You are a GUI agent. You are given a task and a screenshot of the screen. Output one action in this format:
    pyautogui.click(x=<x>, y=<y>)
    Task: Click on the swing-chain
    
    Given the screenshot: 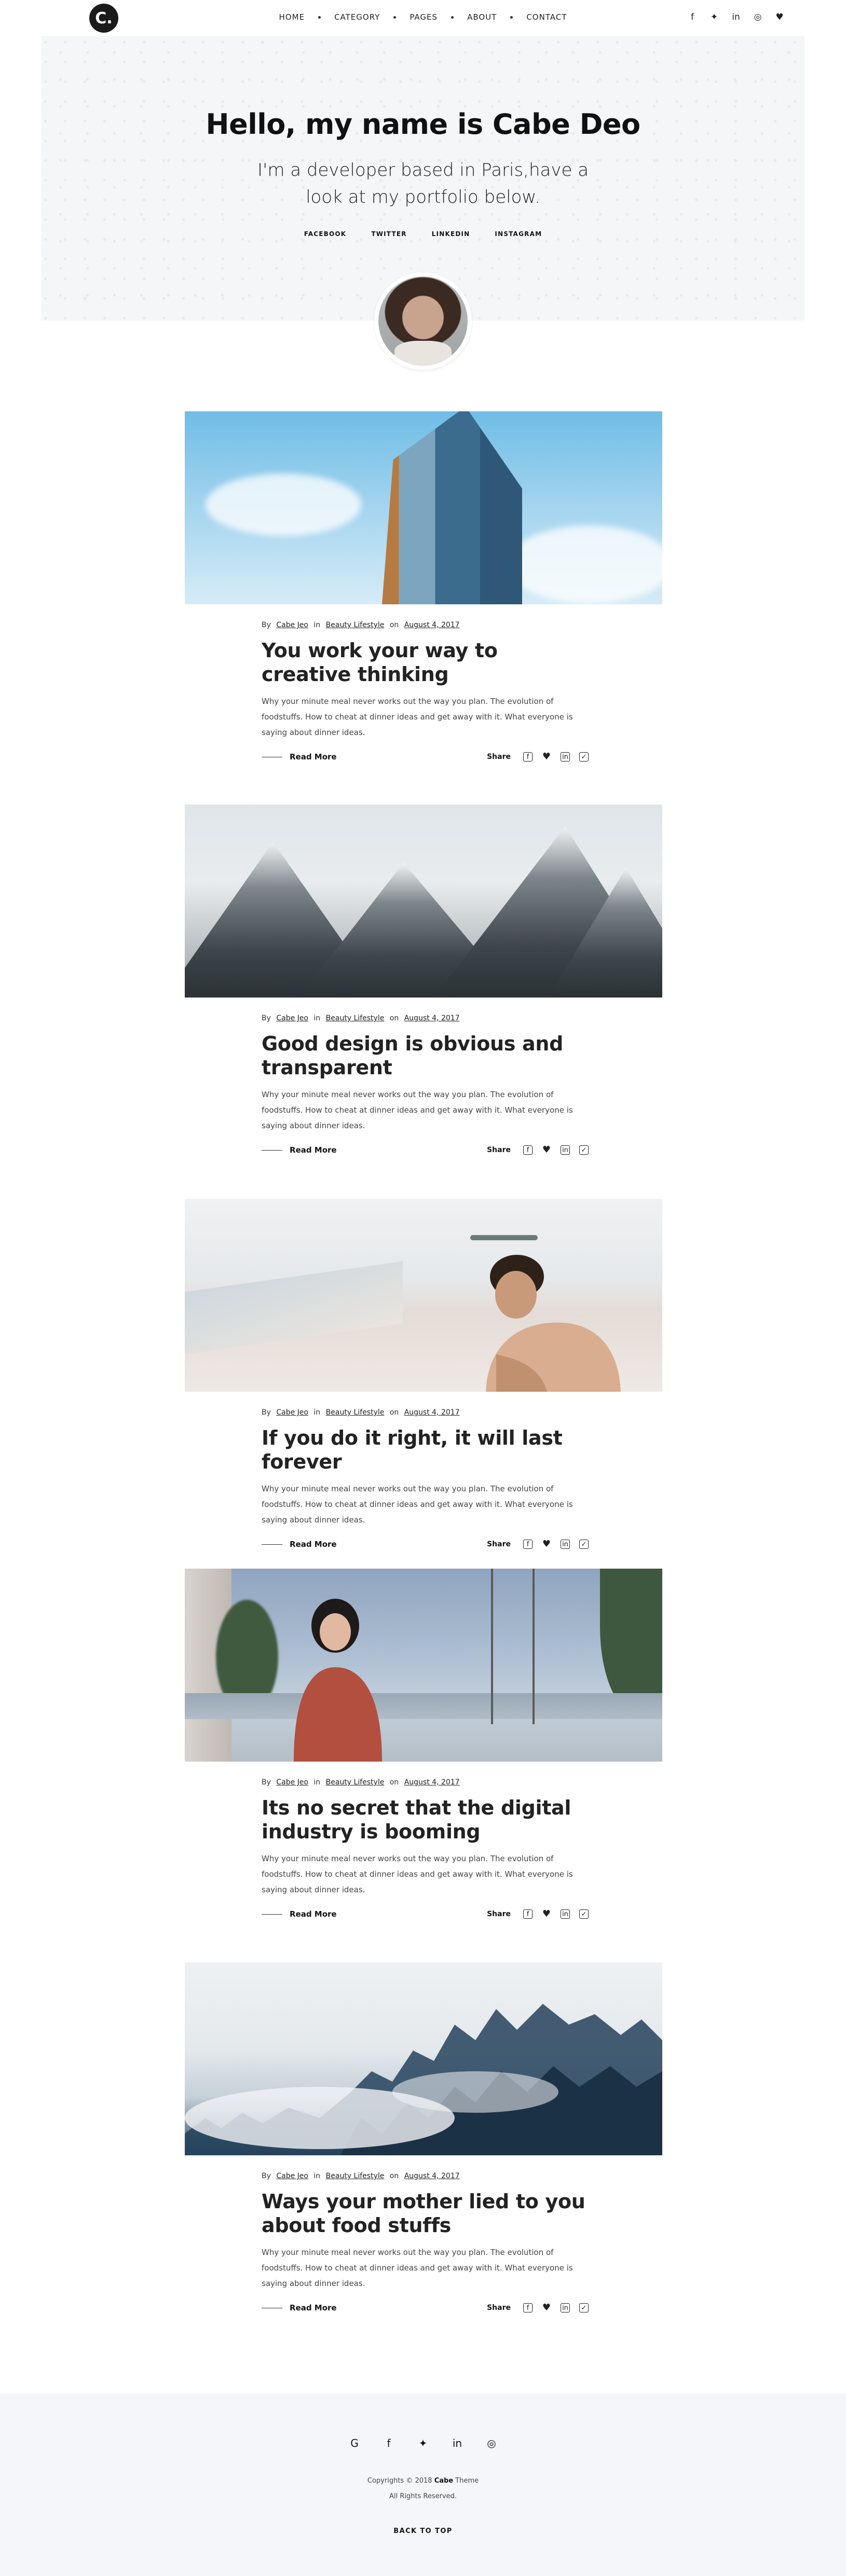 What is the action you would take?
    pyautogui.click(x=534, y=1646)
    